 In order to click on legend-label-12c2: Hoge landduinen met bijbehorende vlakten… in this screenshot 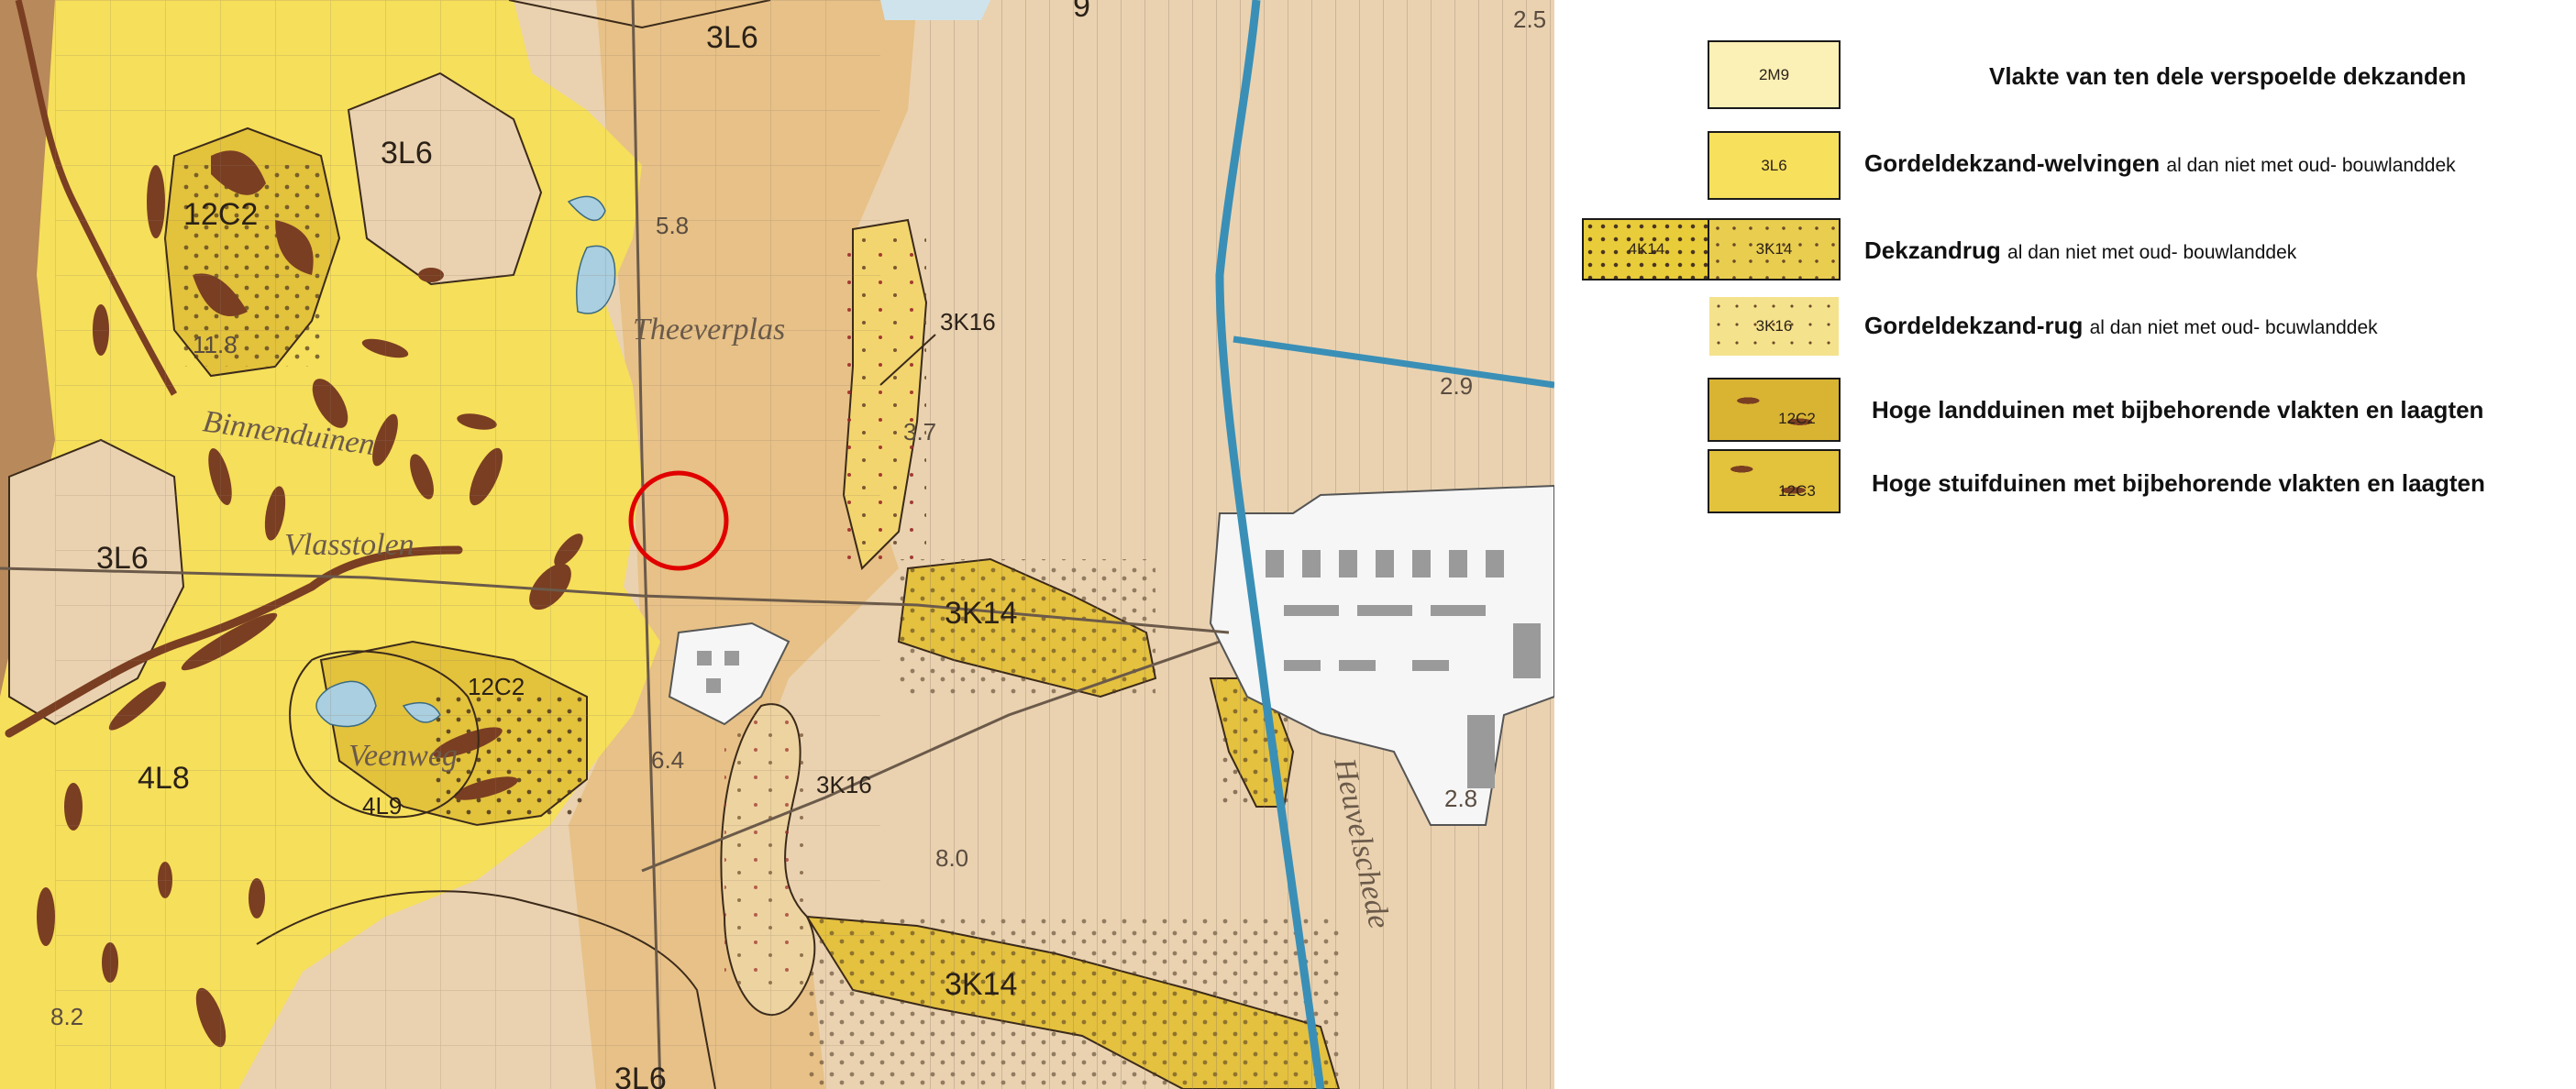, I will do `click(2177, 410)`.